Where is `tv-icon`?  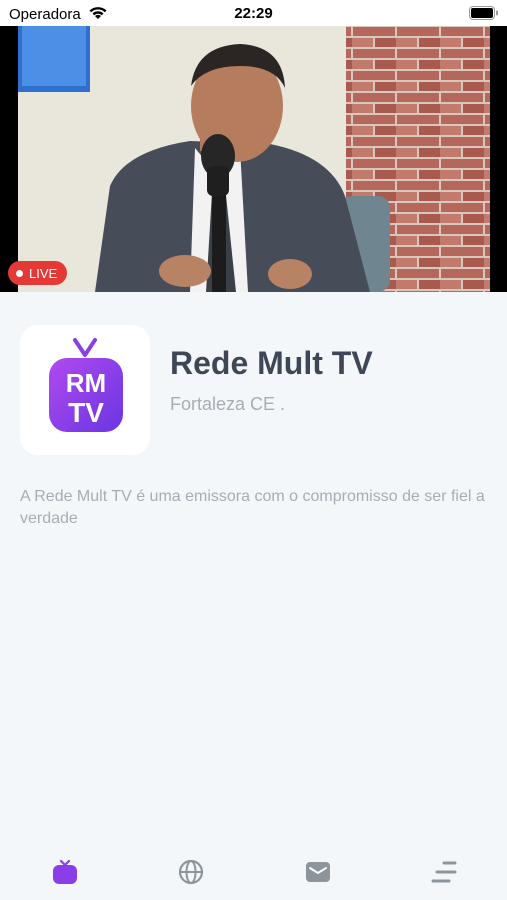 tv-icon is located at coordinates (65, 871).